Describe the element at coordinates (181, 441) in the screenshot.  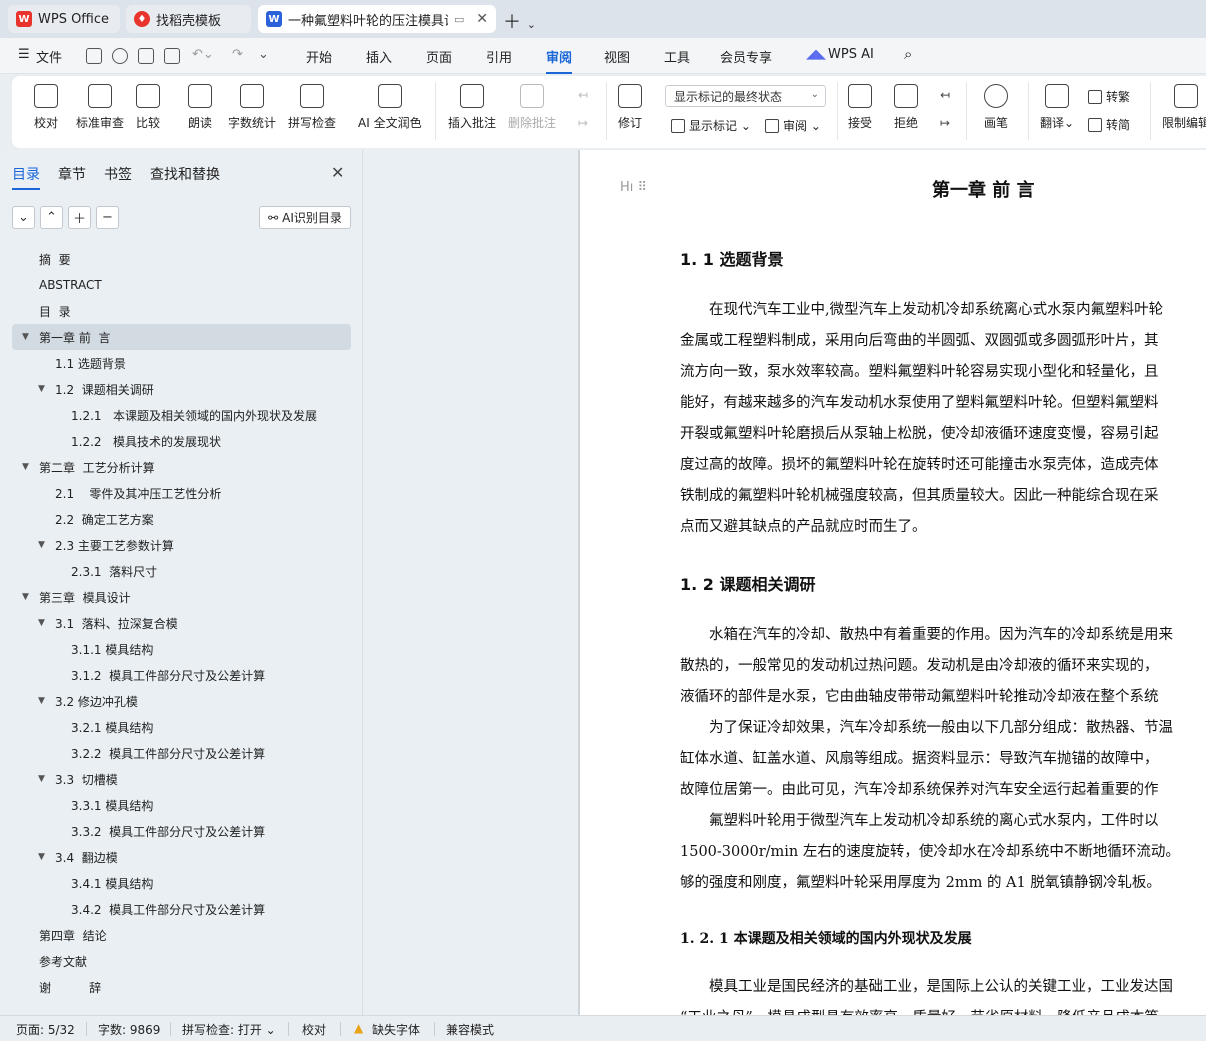
I see `toc-item: 1.2.2 模具技术的发展现状` at that location.